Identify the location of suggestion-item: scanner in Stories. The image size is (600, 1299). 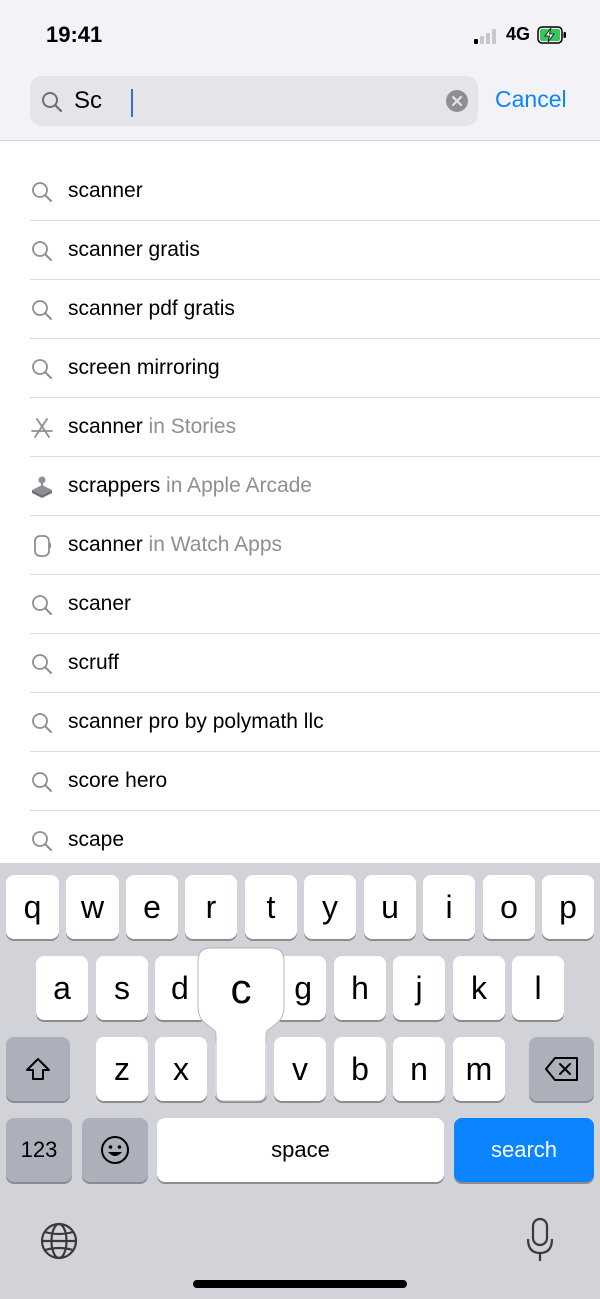
(300, 427).